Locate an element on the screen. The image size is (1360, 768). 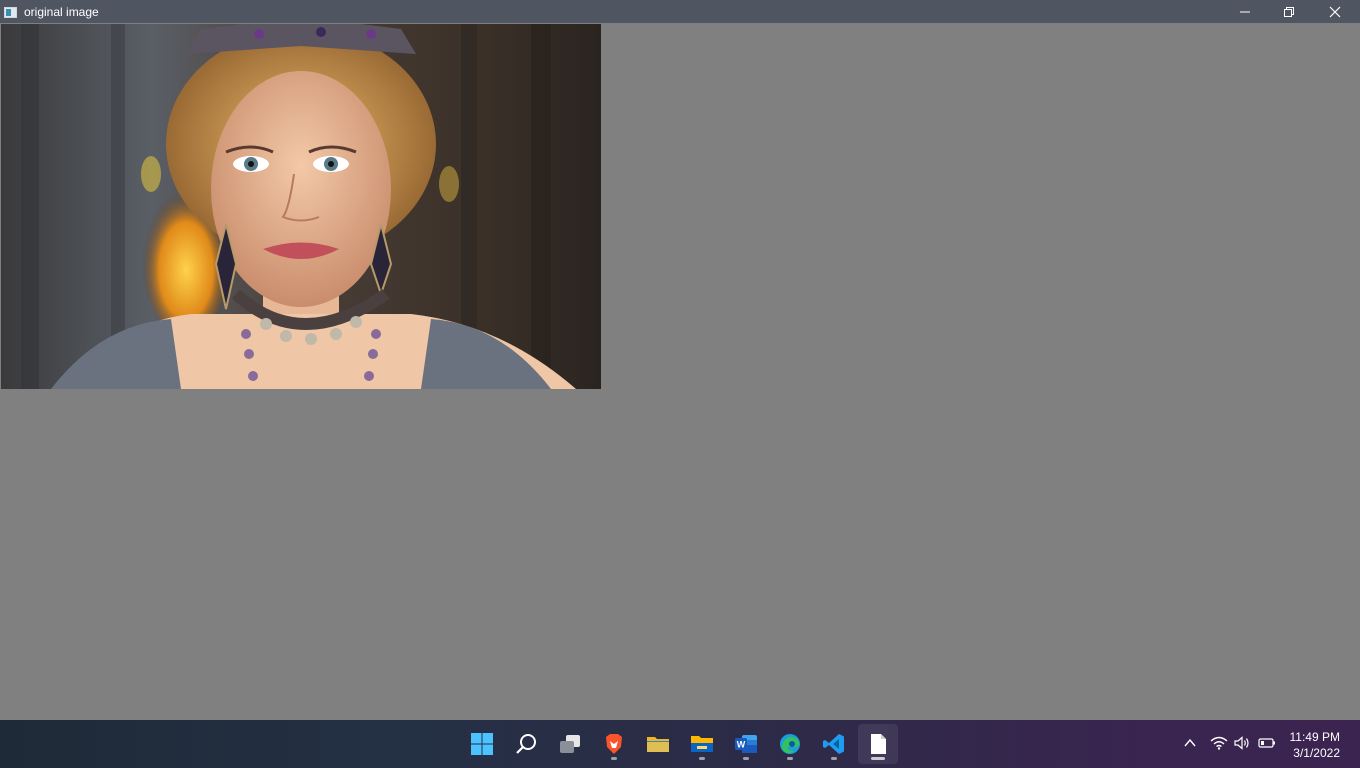
restore-button is located at coordinates (1289, 11).